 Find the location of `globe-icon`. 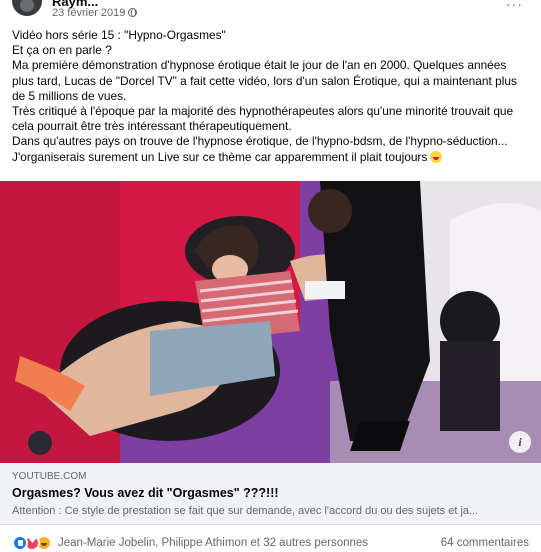

globe-icon is located at coordinates (132, 12).